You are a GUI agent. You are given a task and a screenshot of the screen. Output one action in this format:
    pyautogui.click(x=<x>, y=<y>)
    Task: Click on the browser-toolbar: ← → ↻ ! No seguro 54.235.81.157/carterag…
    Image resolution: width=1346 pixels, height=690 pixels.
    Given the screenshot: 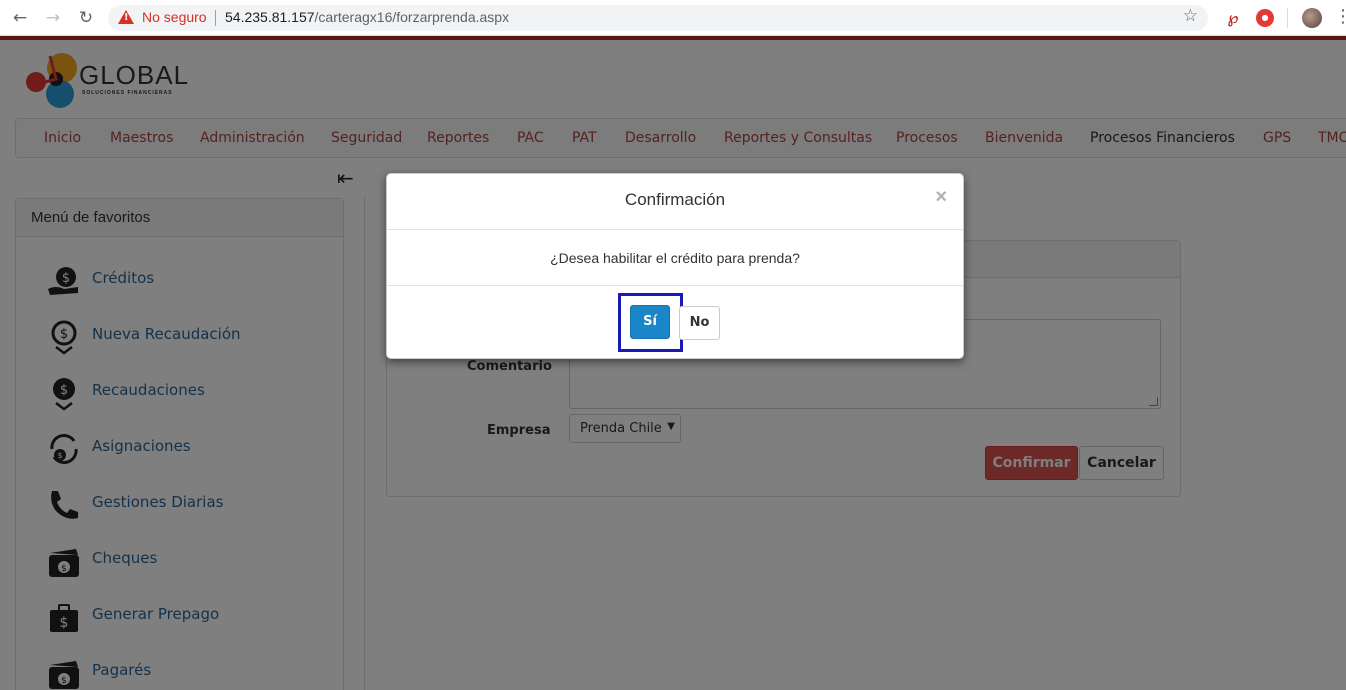 What is the action you would take?
    pyautogui.click(x=673, y=18)
    